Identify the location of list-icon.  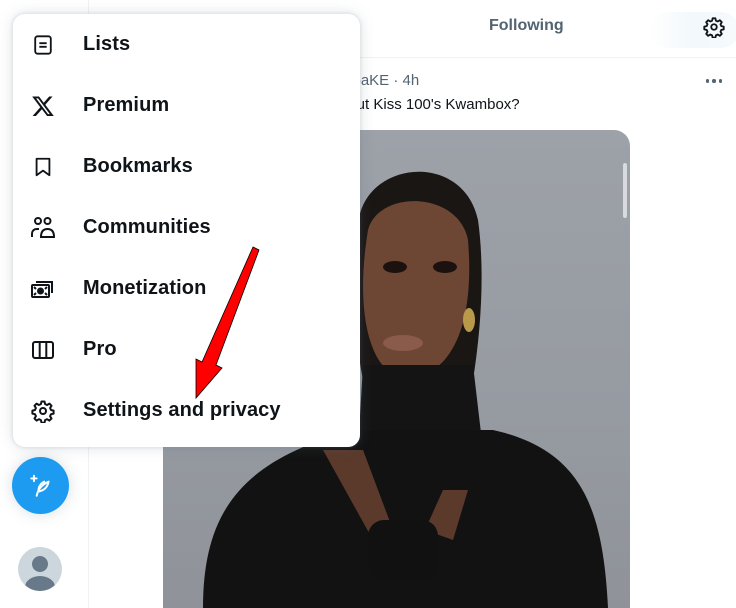
(43, 45).